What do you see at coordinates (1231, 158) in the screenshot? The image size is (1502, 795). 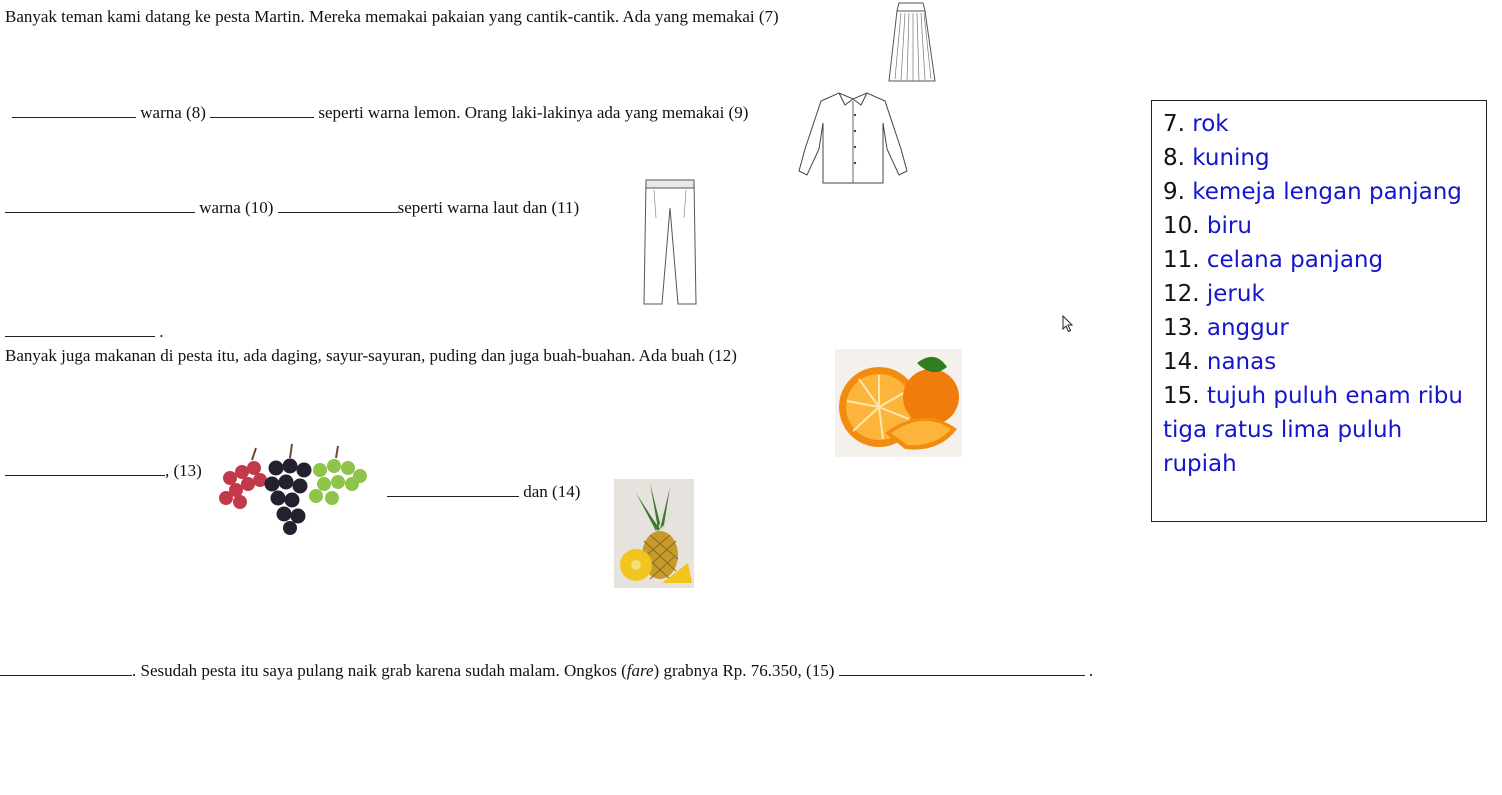 I see `answer-text: kuning` at bounding box center [1231, 158].